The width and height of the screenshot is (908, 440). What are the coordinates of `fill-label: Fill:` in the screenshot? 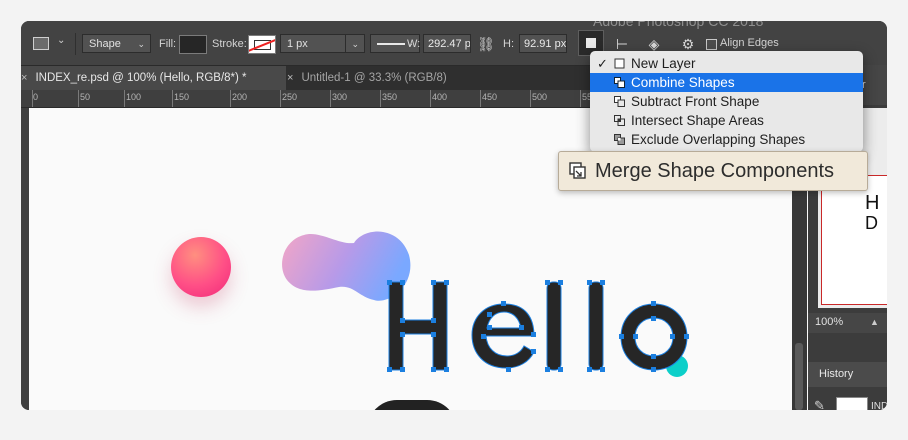 It's located at (168, 44).